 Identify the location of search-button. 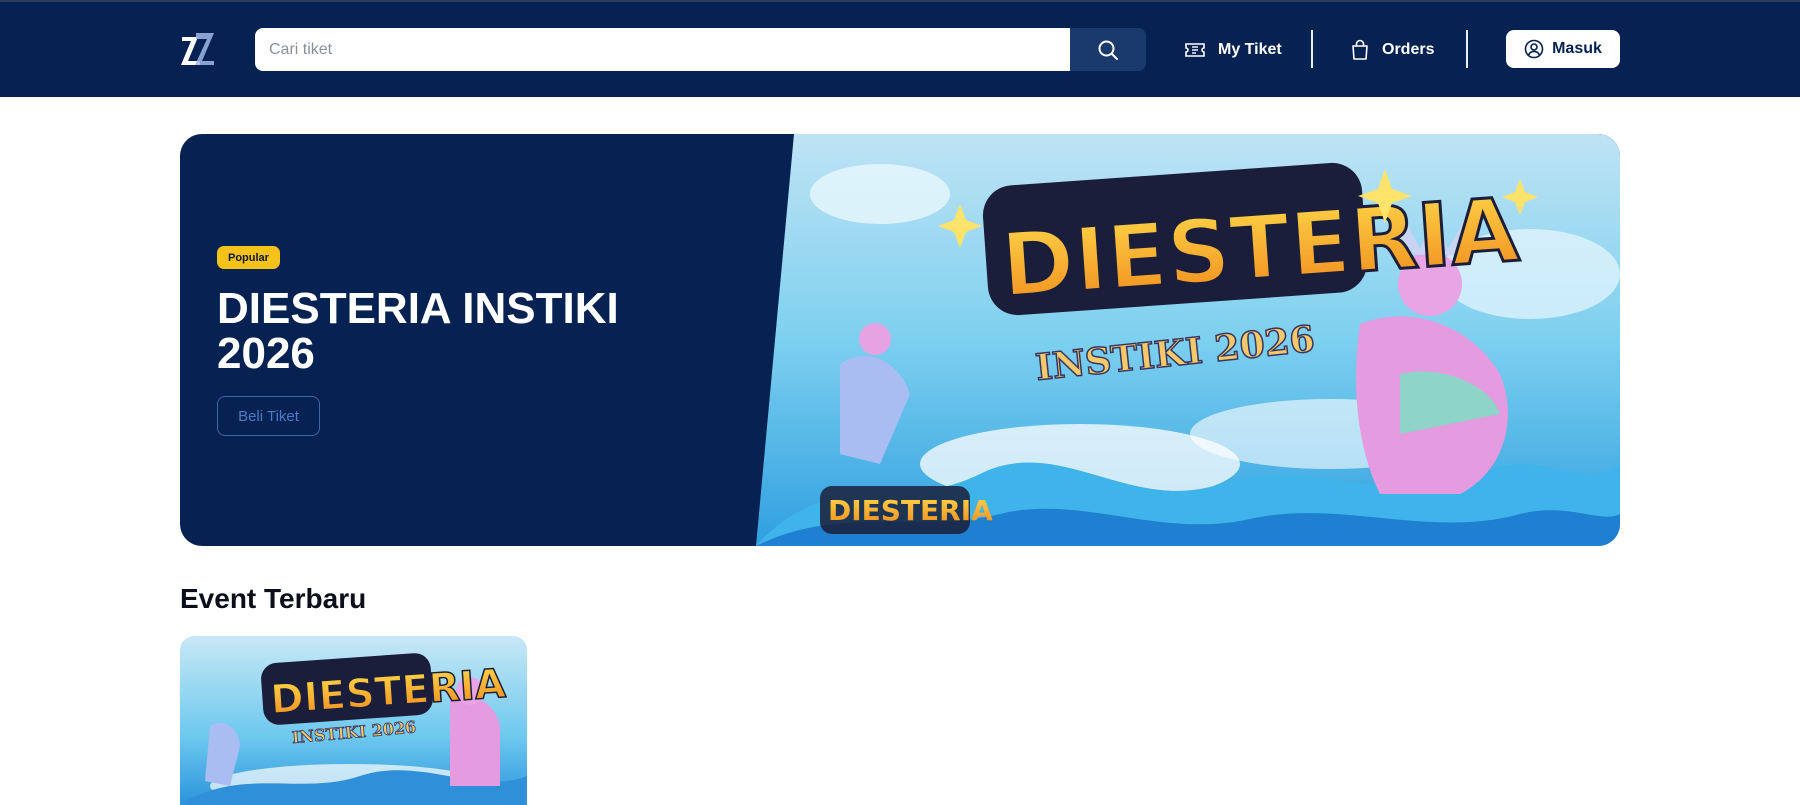
(1108, 49).